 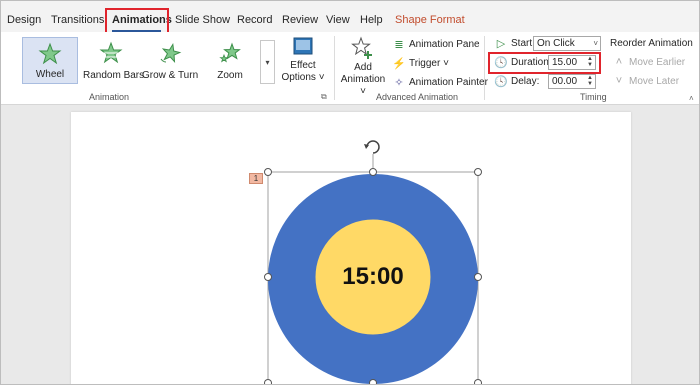 What do you see at coordinates (373, 277) in the screenshot?
I see `timer-text: 15:00` at bounding box center [373, 277].